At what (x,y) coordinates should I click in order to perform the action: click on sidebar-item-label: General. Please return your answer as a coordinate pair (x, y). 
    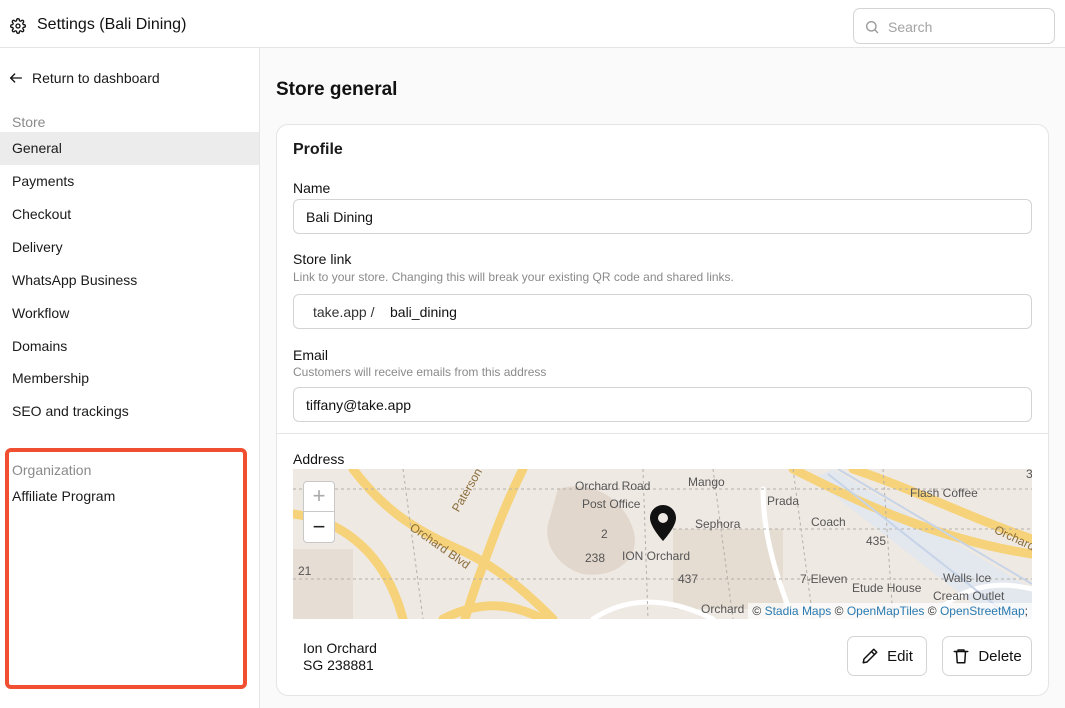
    Looking at the image, I should click on (37, 148).